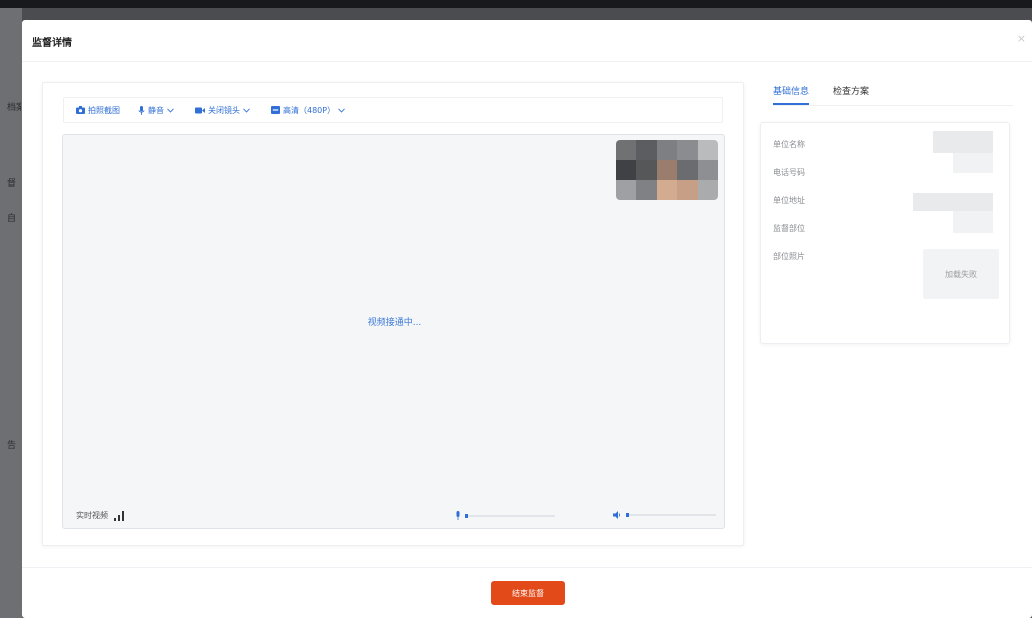 The width and height of the screenshot is (1032, 618). Describe the element at coordinates (791, 94) in the screenshot. I see `tab-basic-info: 基础信息` at that location.